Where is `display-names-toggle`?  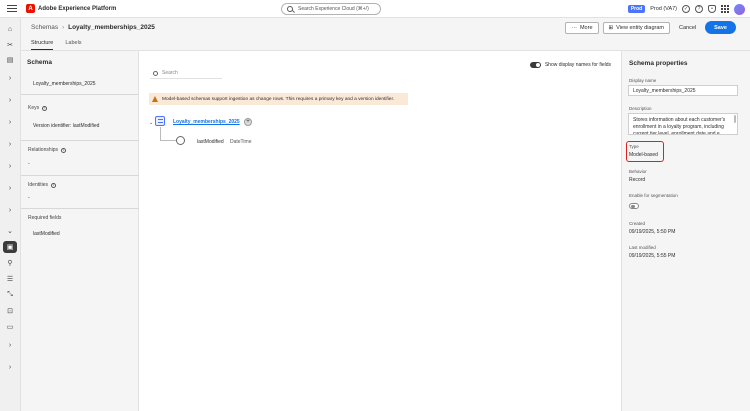
display-names-toggle is located at coordinates (535, 65).